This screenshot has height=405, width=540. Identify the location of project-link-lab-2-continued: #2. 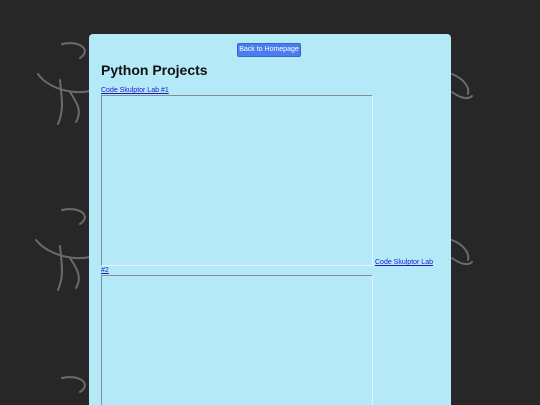
(105, 270).